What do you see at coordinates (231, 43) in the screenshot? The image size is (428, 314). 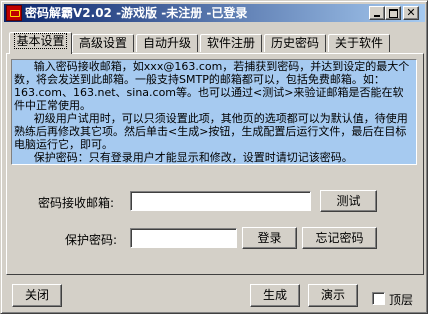 I see `tab-registration: 软件注册` at bounding box center [231, 43].